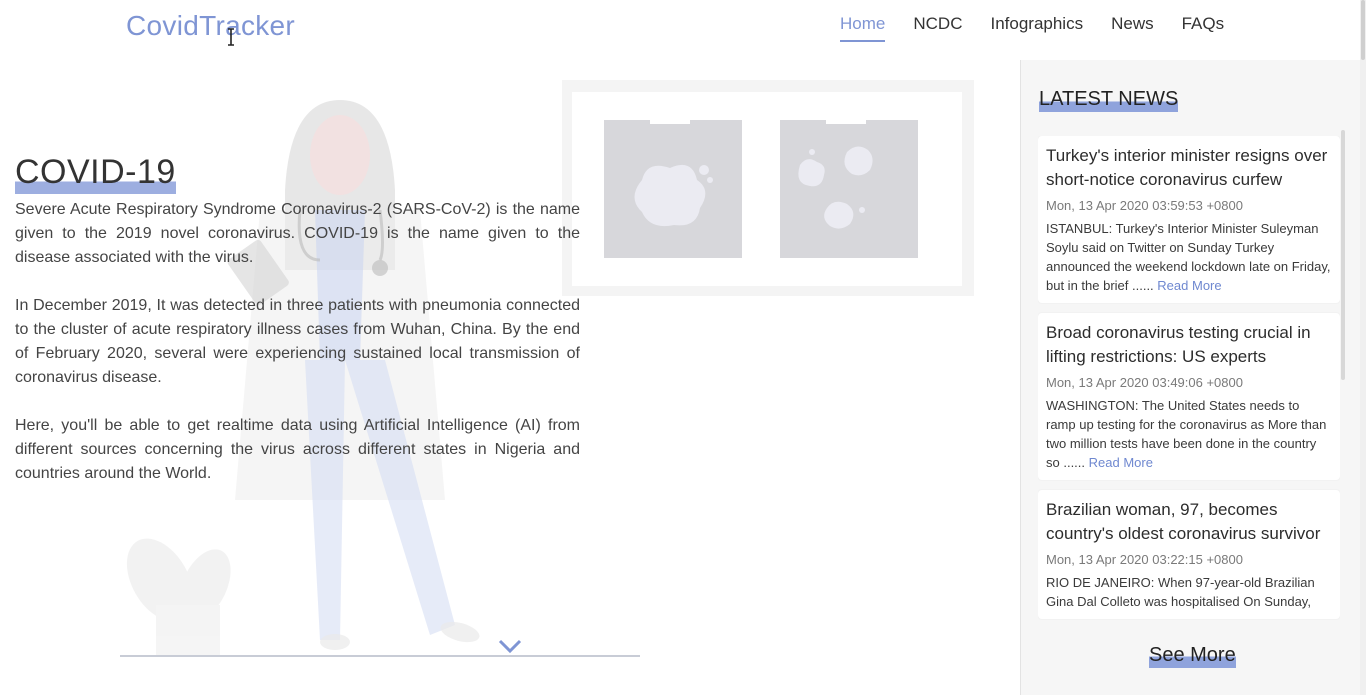 The height and width of the screenshot is (695, 1366). What do you see at coordinates (231, 37) in the screenshot?
I see `text-cursor-icon` at bounding box center [231, 37].